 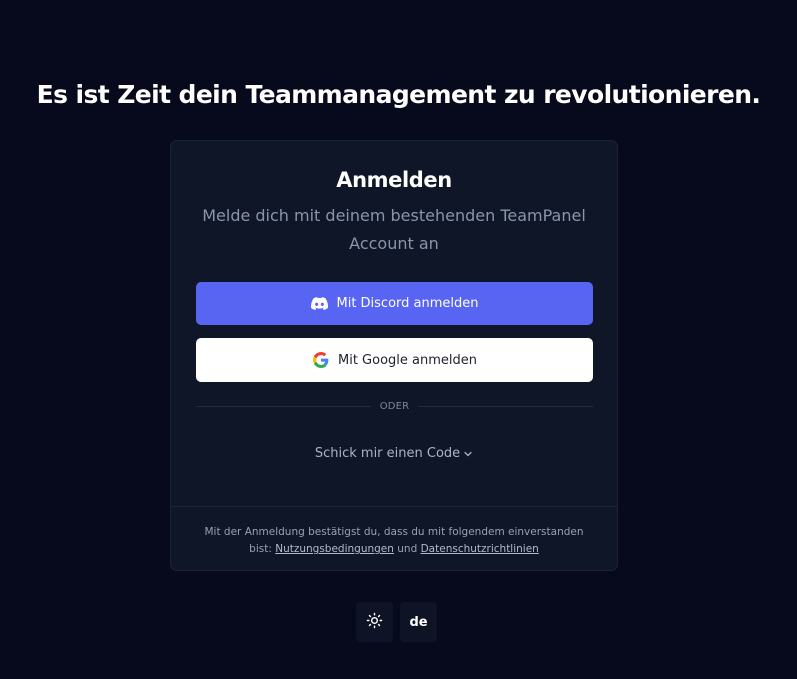 What do you see at coordinates (396, 622) in the screenshot?
I see `bottom-controls: de` at bounding box center [396, 622].